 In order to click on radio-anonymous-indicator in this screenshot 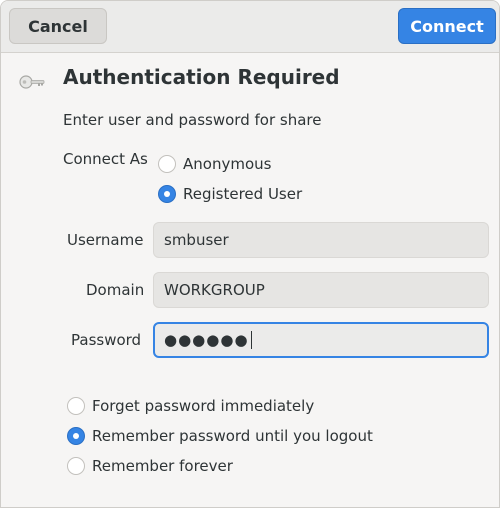, I will do `click(167, 164)`.